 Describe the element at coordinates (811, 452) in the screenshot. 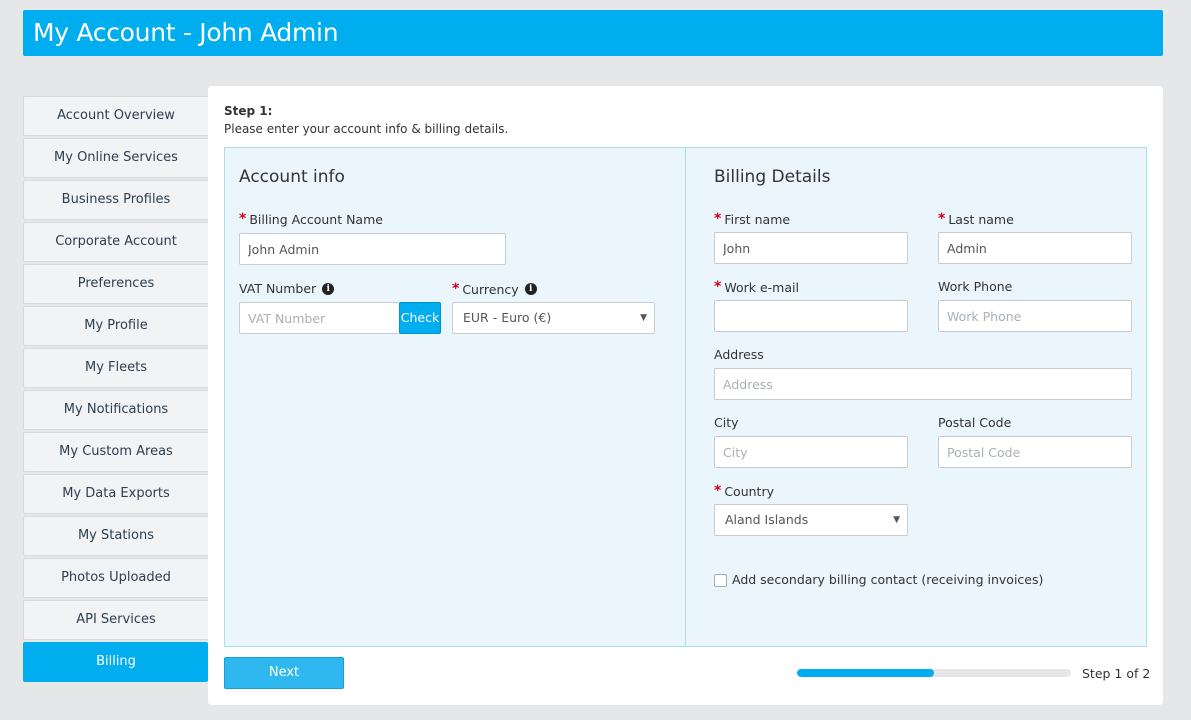

I see `city-input` at that location.